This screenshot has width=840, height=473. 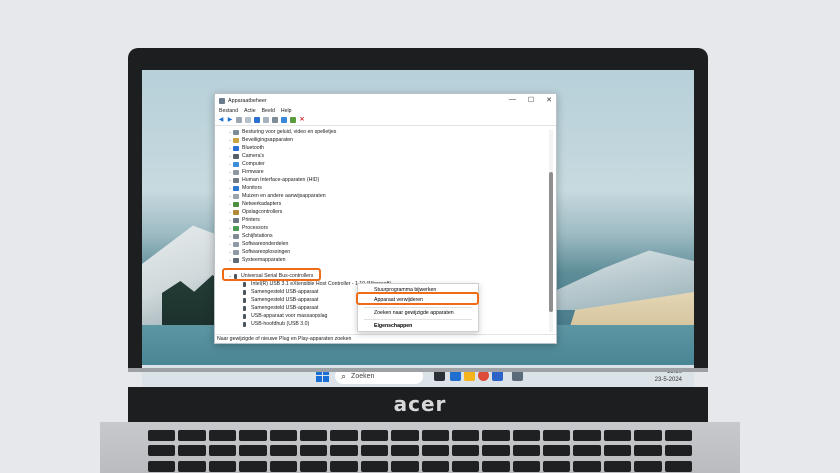 I want to click on menu-beeld: Beeld, so click(x=268, y=111).